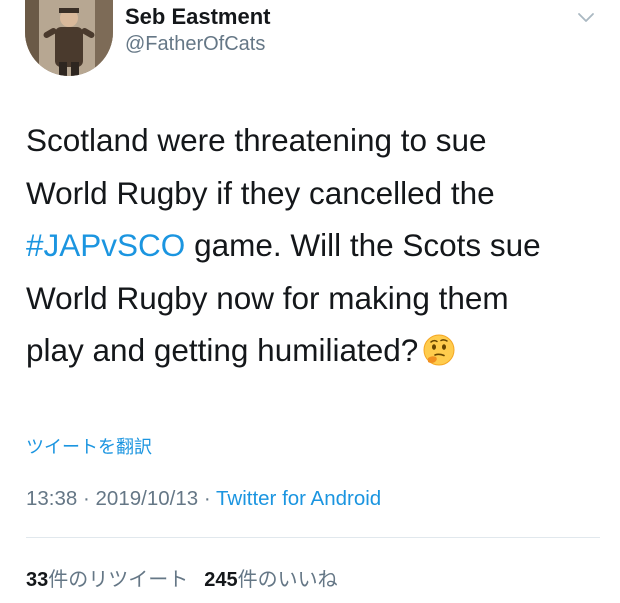  I want to click on tweet-date: 2019/10/13, so click(147, 498).